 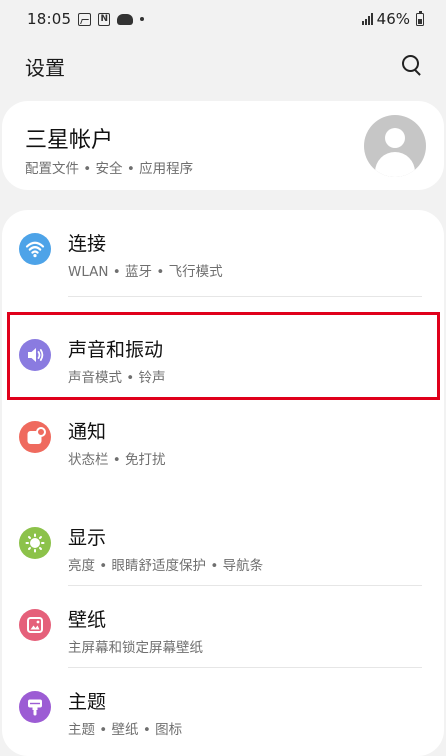 I want to click on settings-item-subtitle: 声音模式 • 铃声, so click(x=117, y=378).